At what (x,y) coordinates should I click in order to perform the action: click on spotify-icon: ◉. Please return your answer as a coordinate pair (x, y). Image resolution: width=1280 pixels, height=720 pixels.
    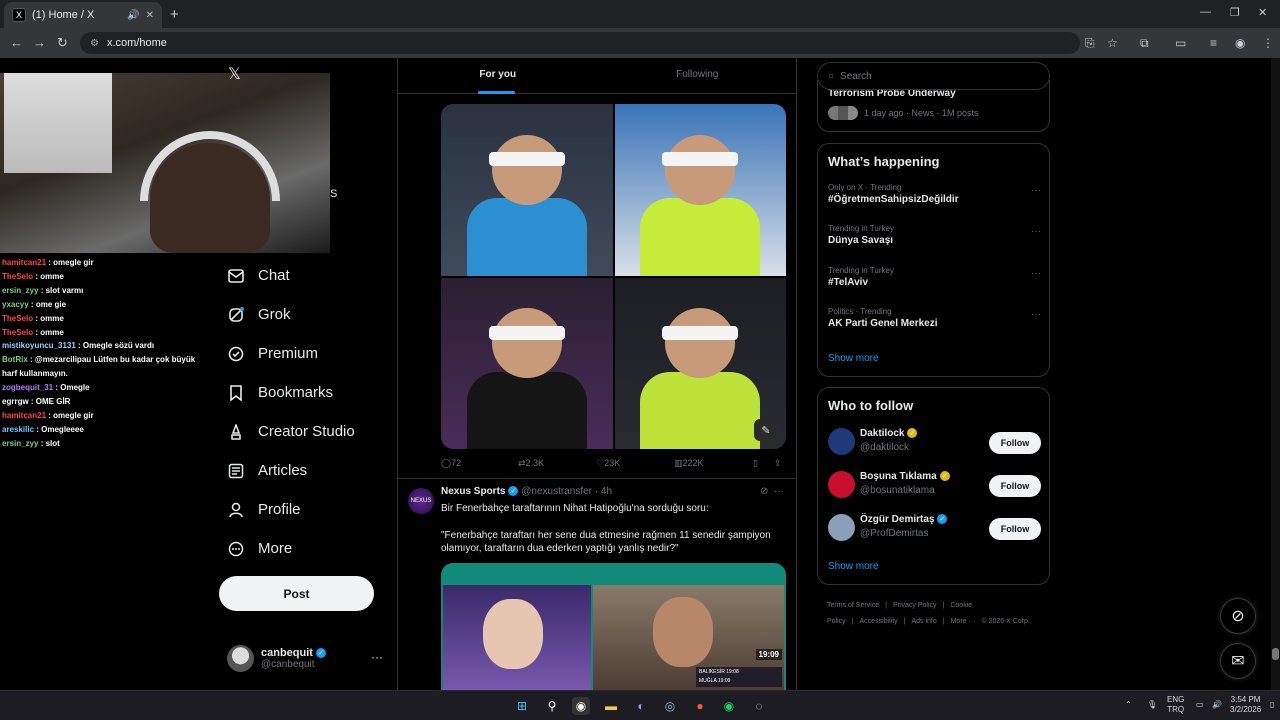
    Looking at the image, I should click on (729, 706).